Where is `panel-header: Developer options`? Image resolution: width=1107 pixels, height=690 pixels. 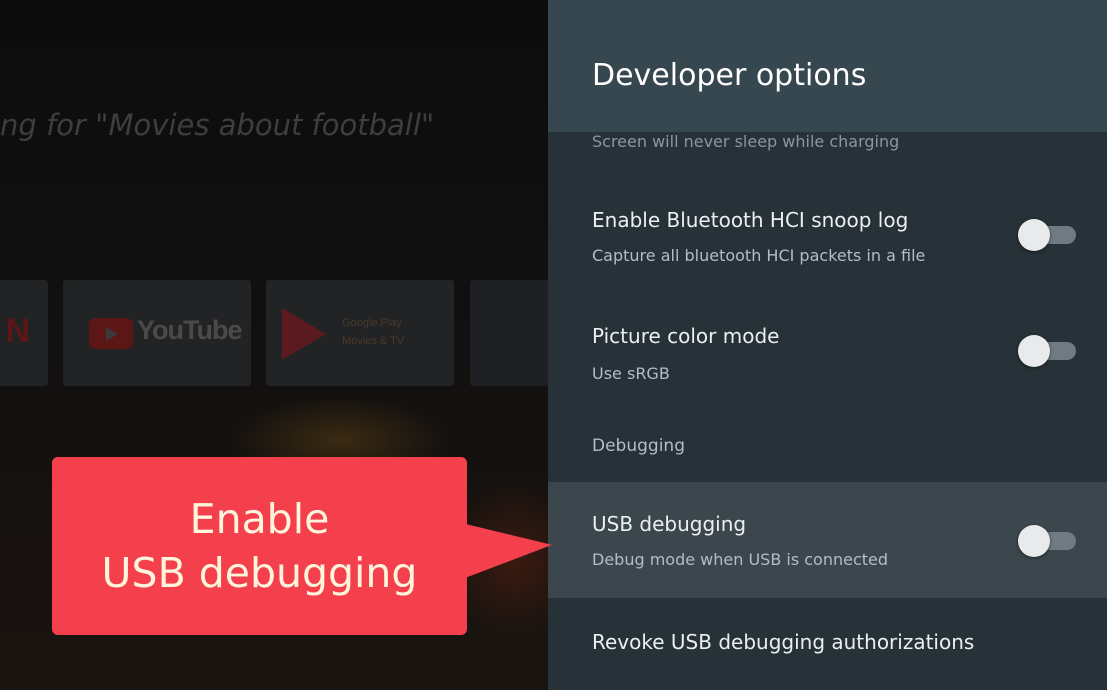
panel-header: Developer options is located at coordinates (827, 66).